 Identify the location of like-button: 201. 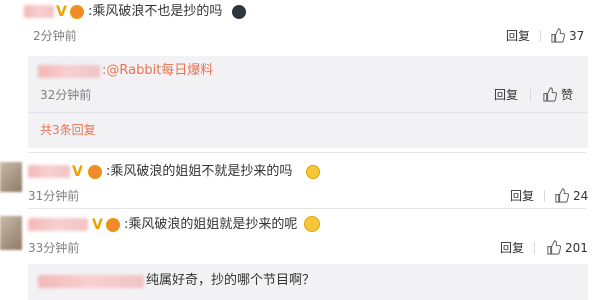
(567, 247).